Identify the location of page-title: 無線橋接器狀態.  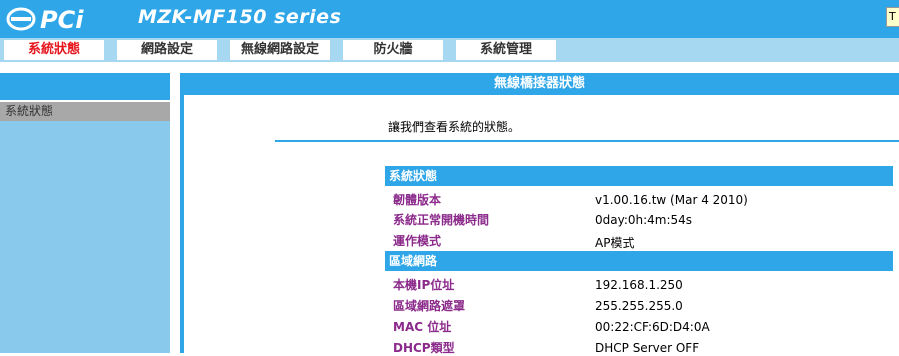
(539, 84).